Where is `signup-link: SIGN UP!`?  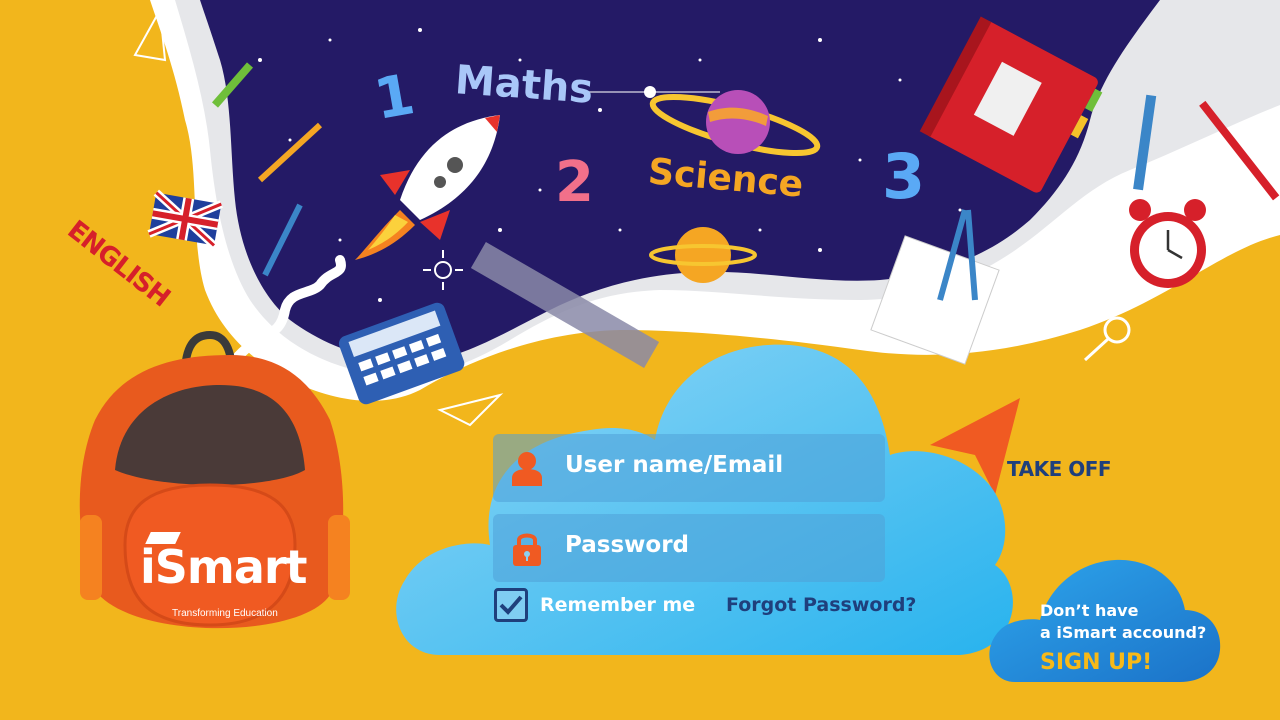 signup-link: SIGN UP! is located at coordinates (1096, 662).